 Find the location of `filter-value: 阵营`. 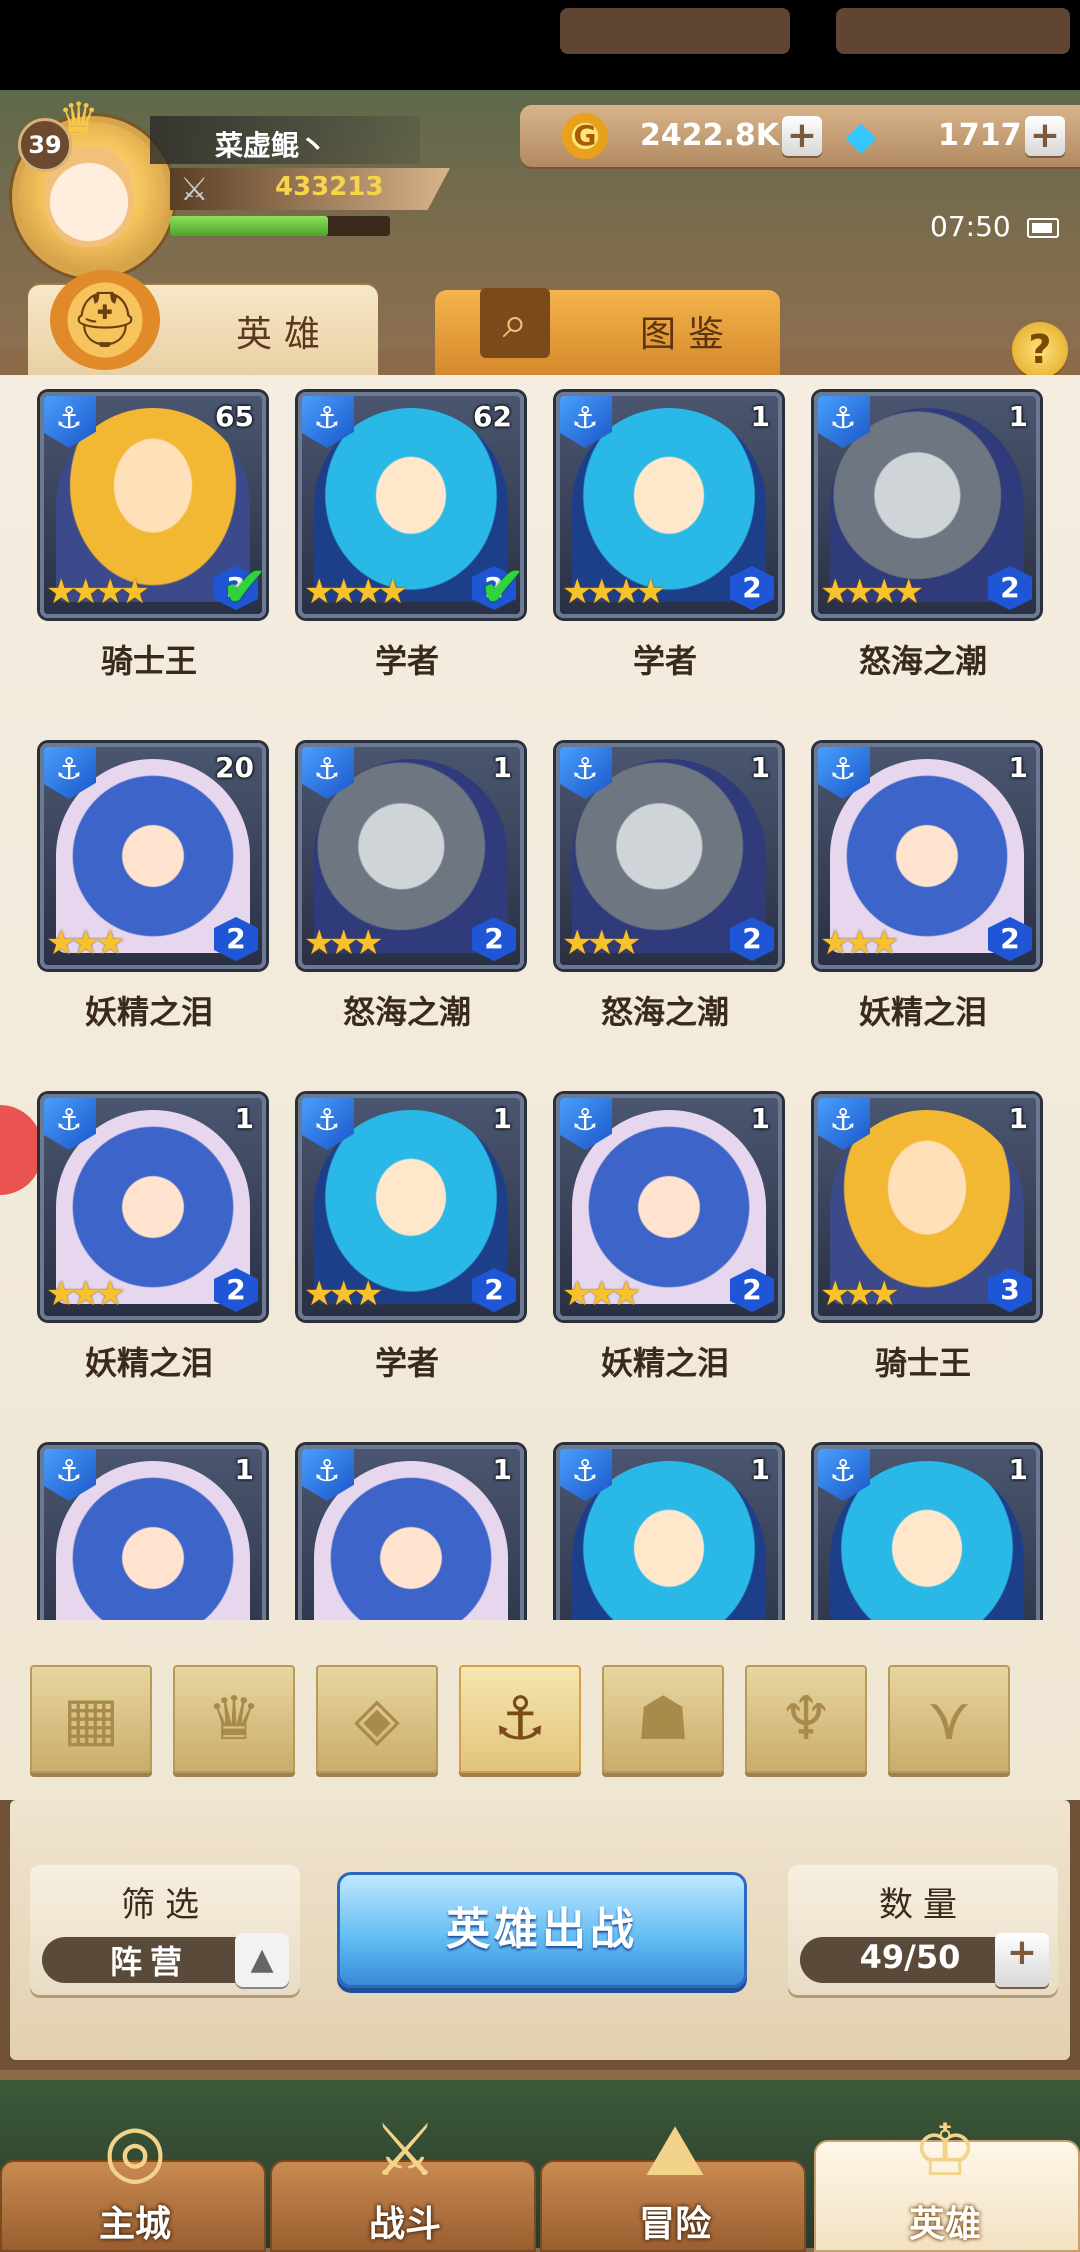

filter-value: 阵营 is located at coordinates (150, 1962).